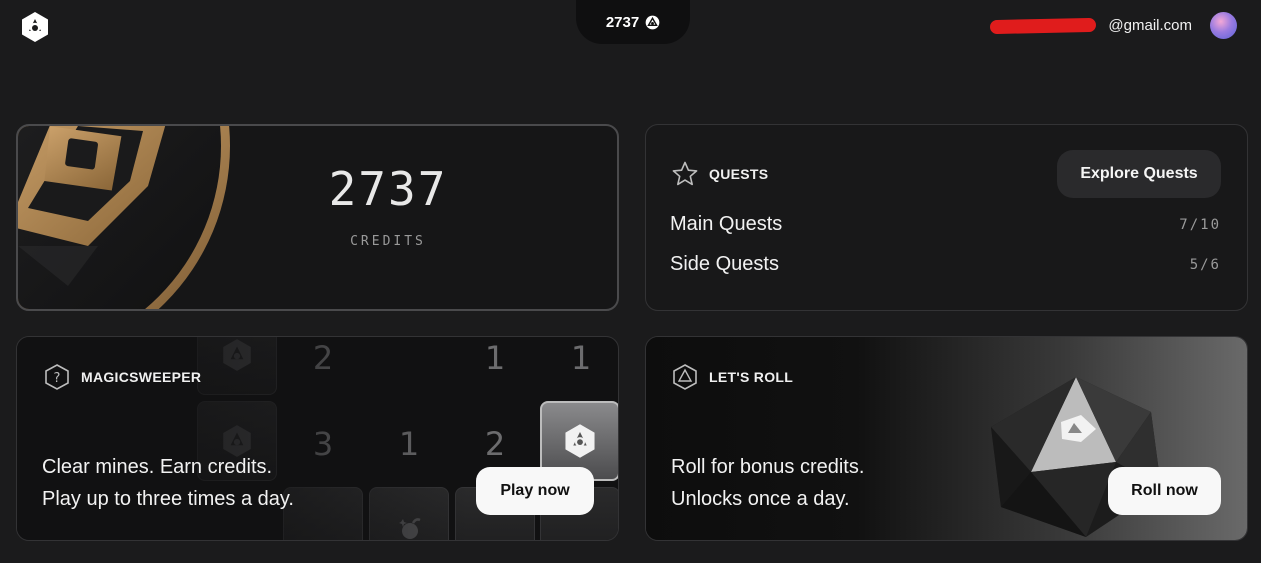 The image size is (1261, 563). I want to click on app-logo-icon, so click(35, 27).